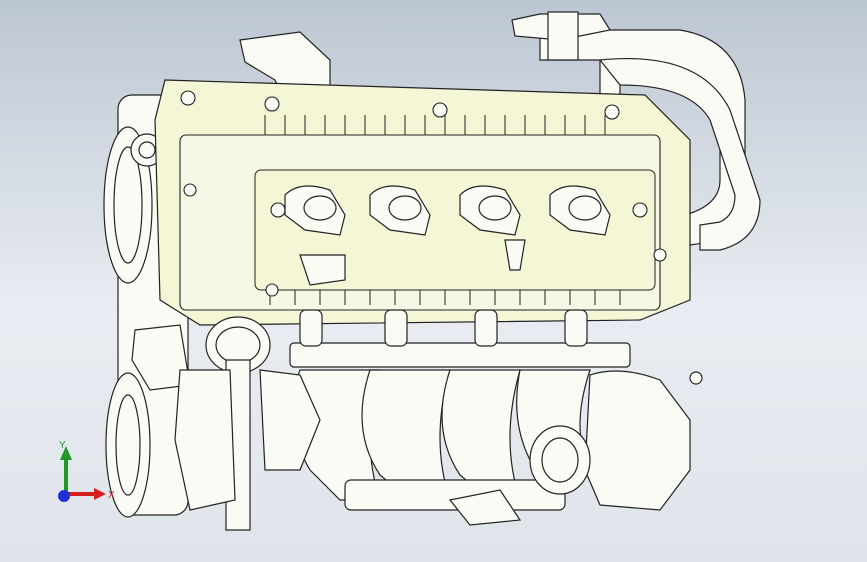 This screenshot has width=867, height=562. I want to click on x-axis-label: X, so click(111, 495).